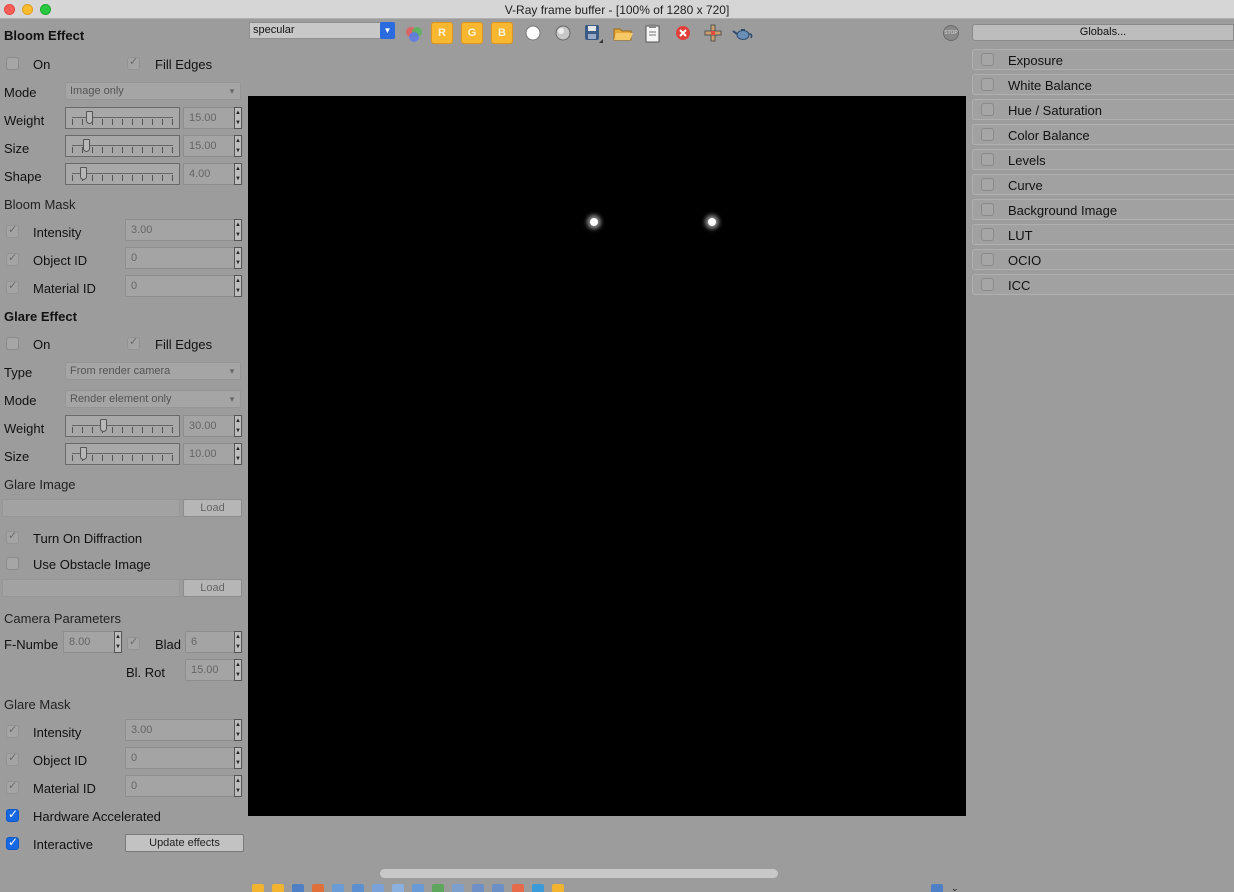  Describe the element at coordinates (951, 33) in the screenshot. I see `stop-render-button: STOP` at that location.